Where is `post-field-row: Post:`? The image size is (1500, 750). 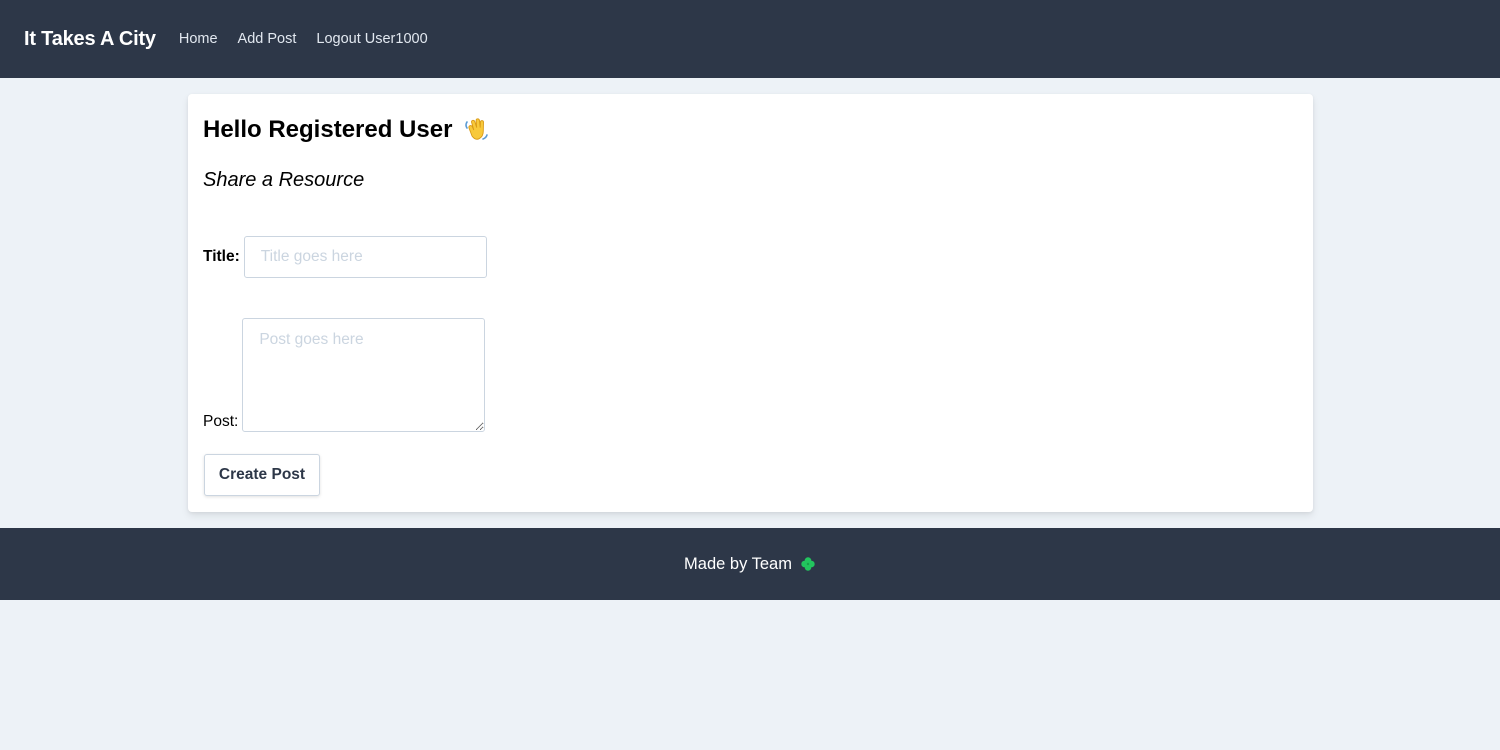
post-field-row: Post: is located at coordinates (344, 375).